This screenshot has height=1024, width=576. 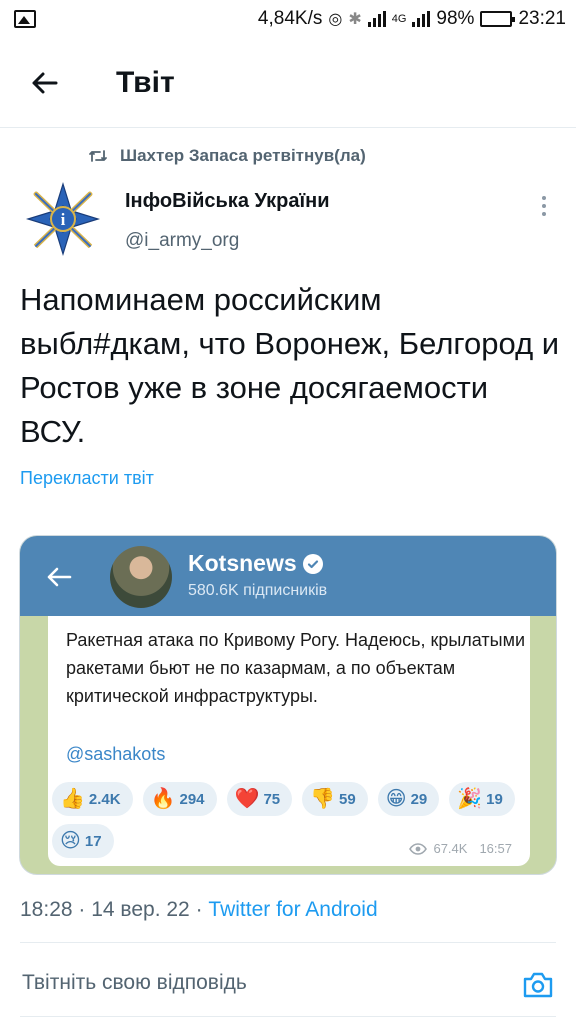 I want to click on reaction-emoji: 😢, so click(x=70, y=841).